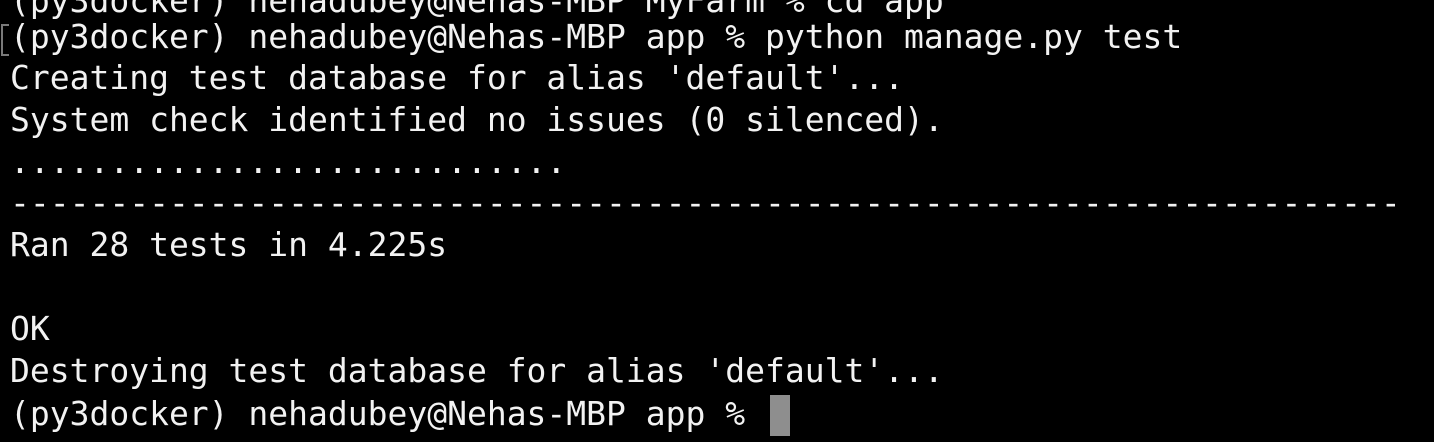 The width and height of the screenshot is (1434, 442). Describe the element at coordinates (780, 415) in the screenshot. I see `terminal-cursor` at that location.